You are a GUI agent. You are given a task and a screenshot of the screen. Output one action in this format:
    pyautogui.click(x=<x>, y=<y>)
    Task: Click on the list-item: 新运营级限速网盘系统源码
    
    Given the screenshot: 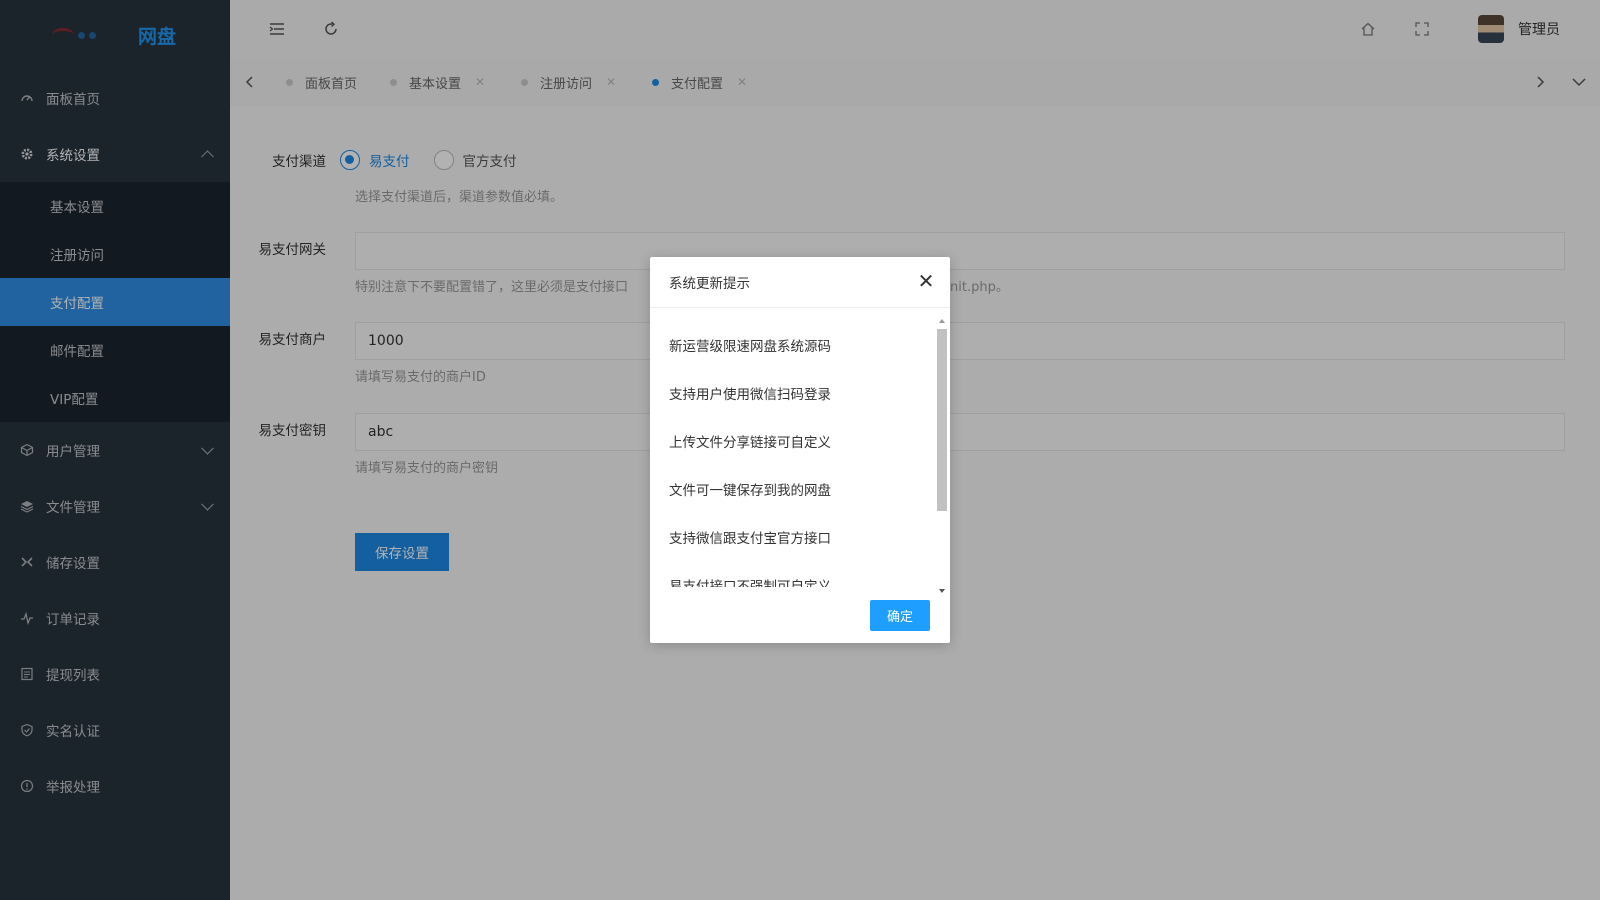 What is the action you would take?
    pyautogui.click(x=750, y=347)
    